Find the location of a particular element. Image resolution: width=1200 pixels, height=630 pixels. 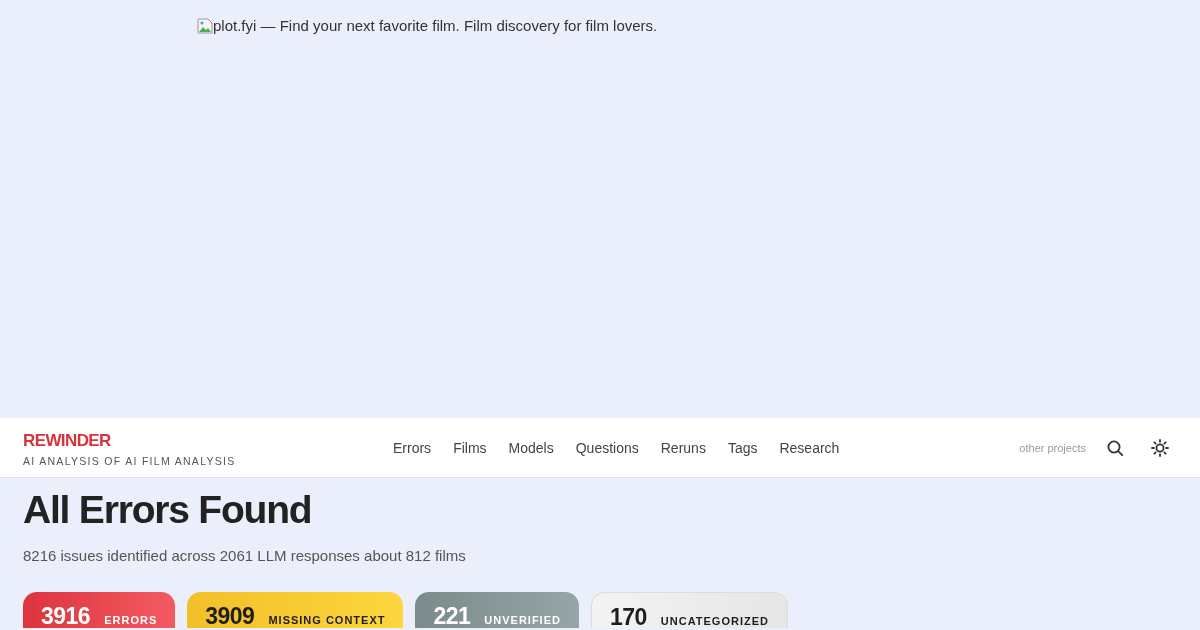

sun-icon is located at coordinates (1160, 447).